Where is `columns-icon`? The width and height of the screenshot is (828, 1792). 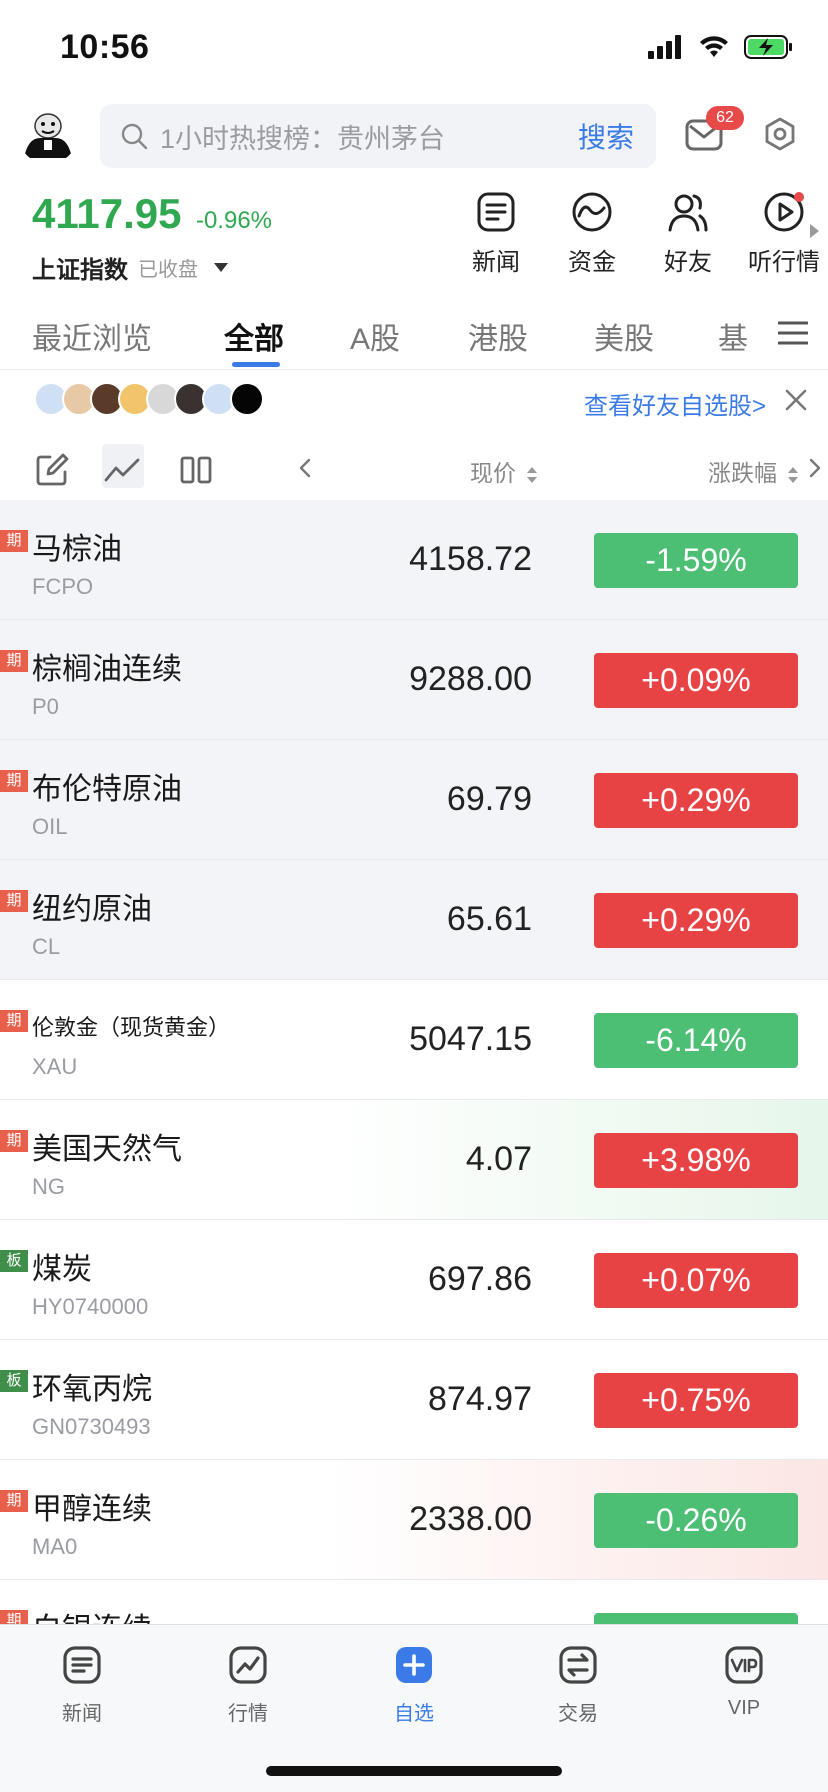
columns-icon is located at coordinates (196, 470).